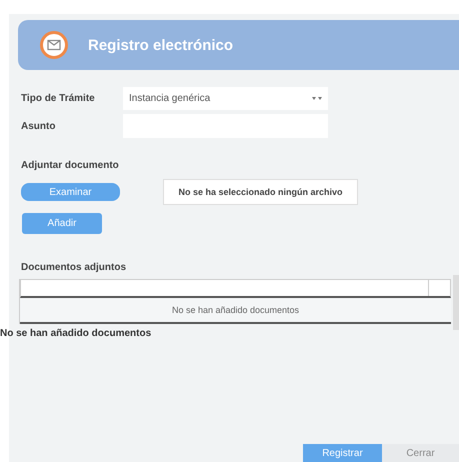 The image size is (459, 462). Describe the element at coordinates (317, 99) in the screenshot. I see `caret-icon` at that location.